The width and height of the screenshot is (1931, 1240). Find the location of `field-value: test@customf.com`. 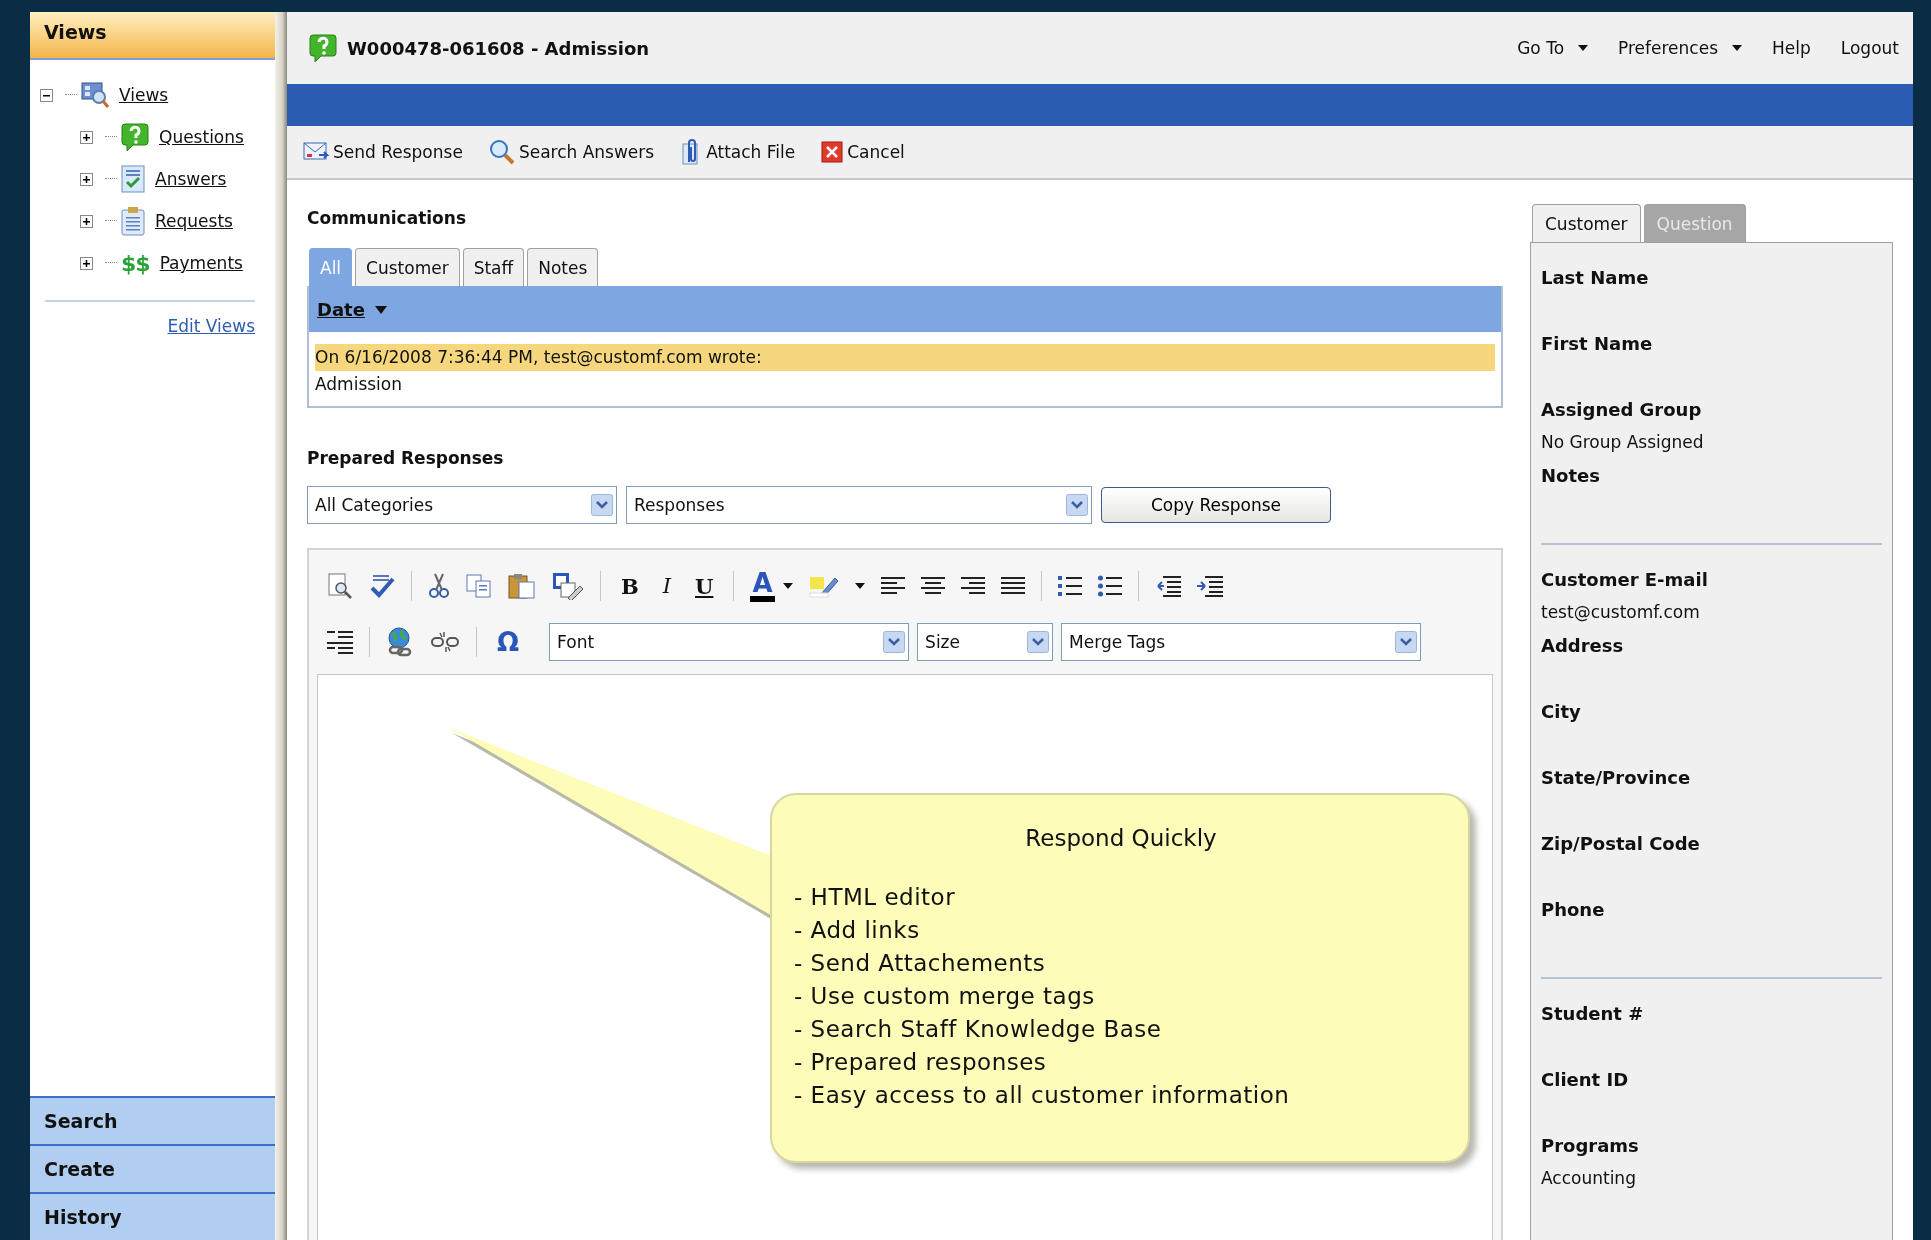

field-value: test@customf.com is located at coordinates (1621, 612).